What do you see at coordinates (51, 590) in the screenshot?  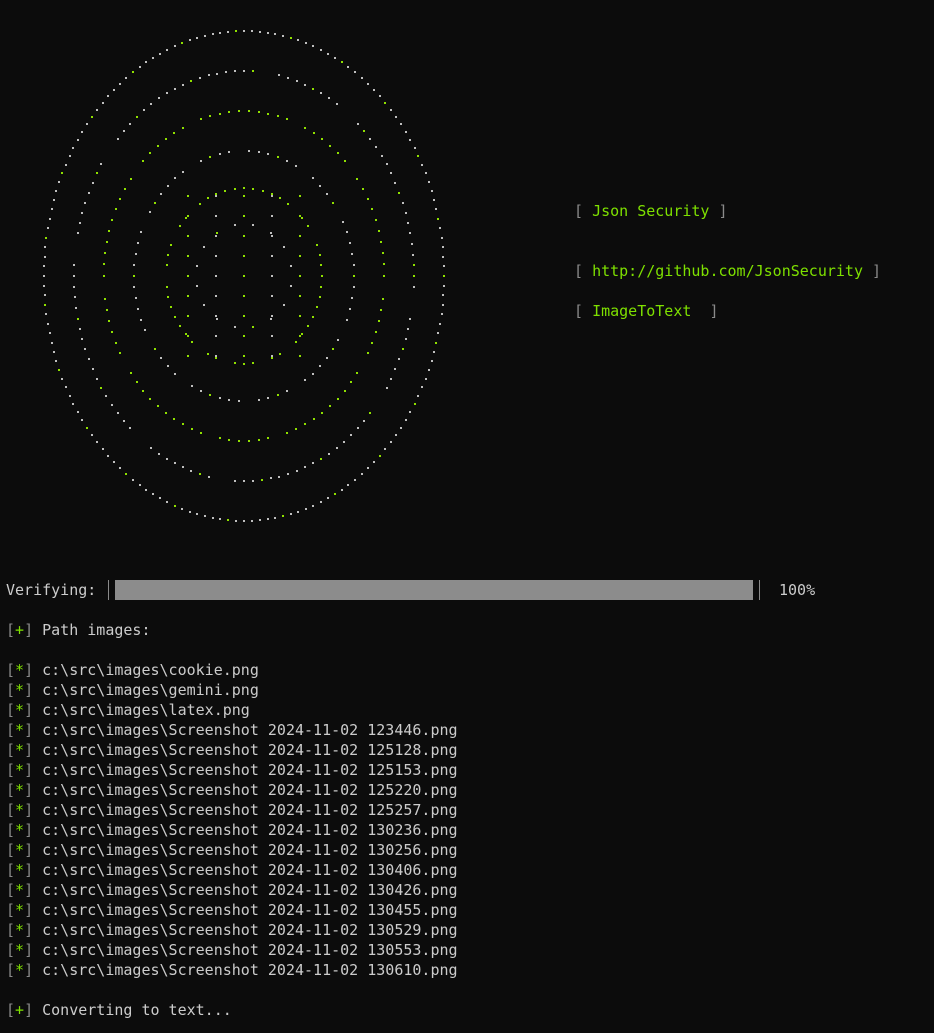 I see `progress-label: Verifying:` at bounding box center [51, 590].